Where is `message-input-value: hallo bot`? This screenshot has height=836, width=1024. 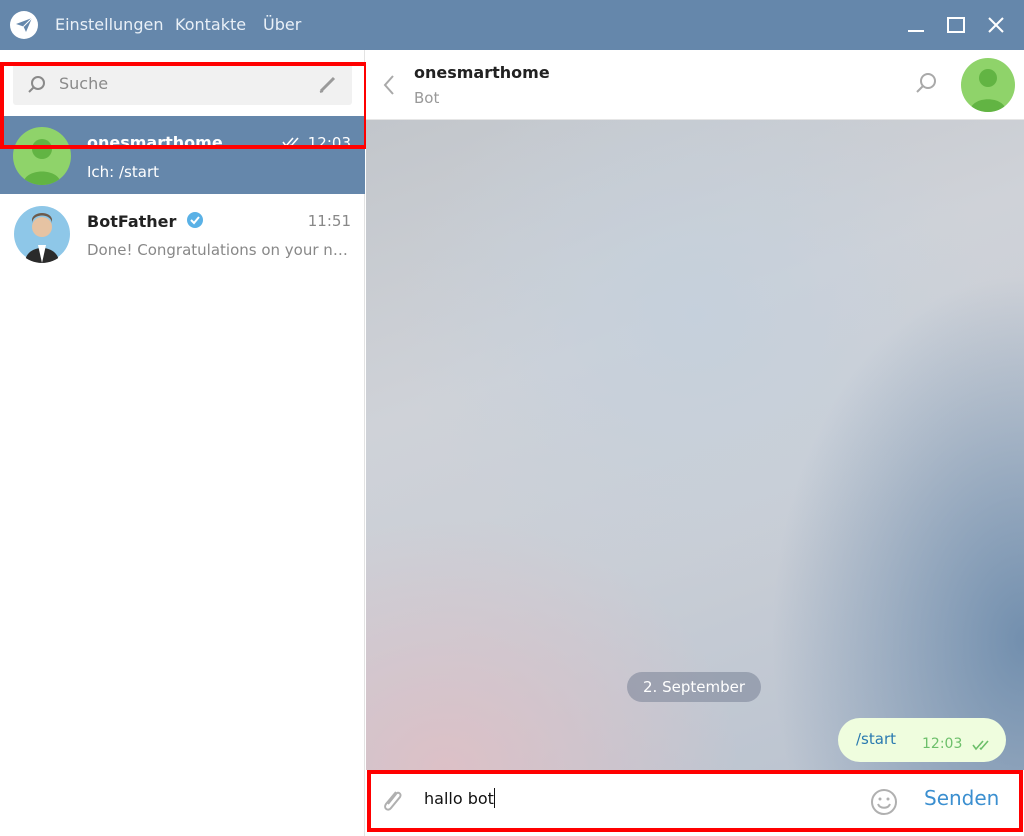
message-input-value: hallo bot is located at coordinates (459, 798).